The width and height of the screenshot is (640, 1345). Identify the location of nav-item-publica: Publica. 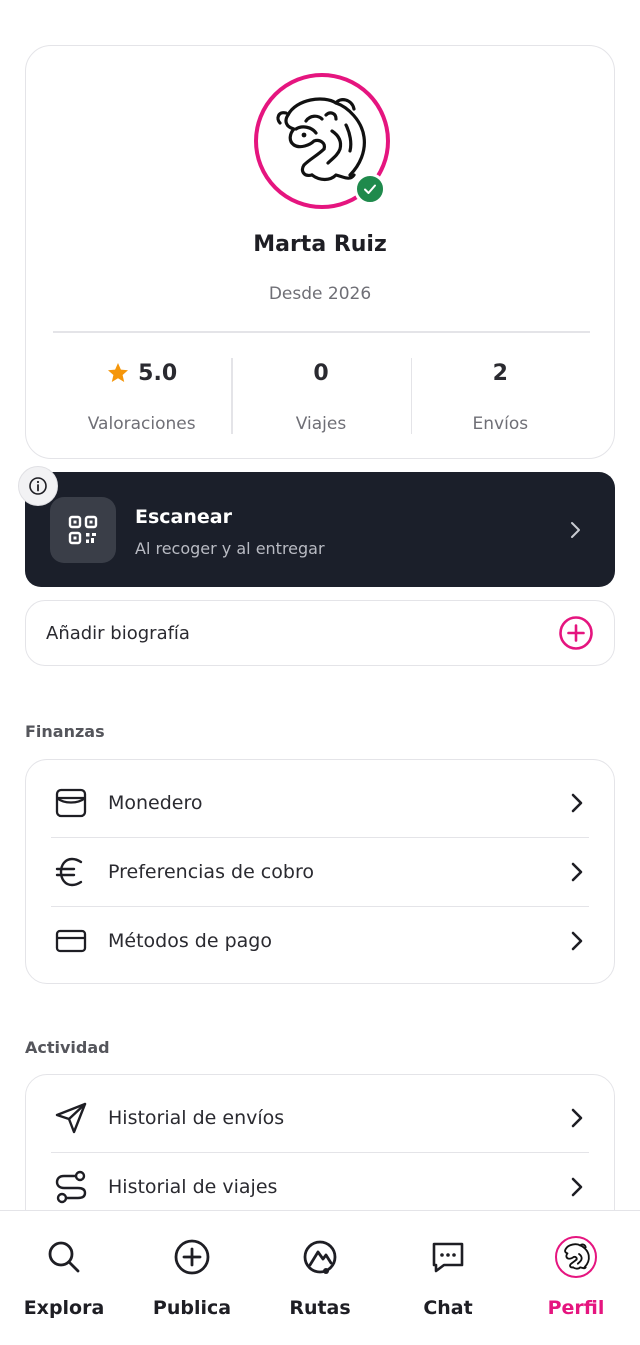
(192, 1278).